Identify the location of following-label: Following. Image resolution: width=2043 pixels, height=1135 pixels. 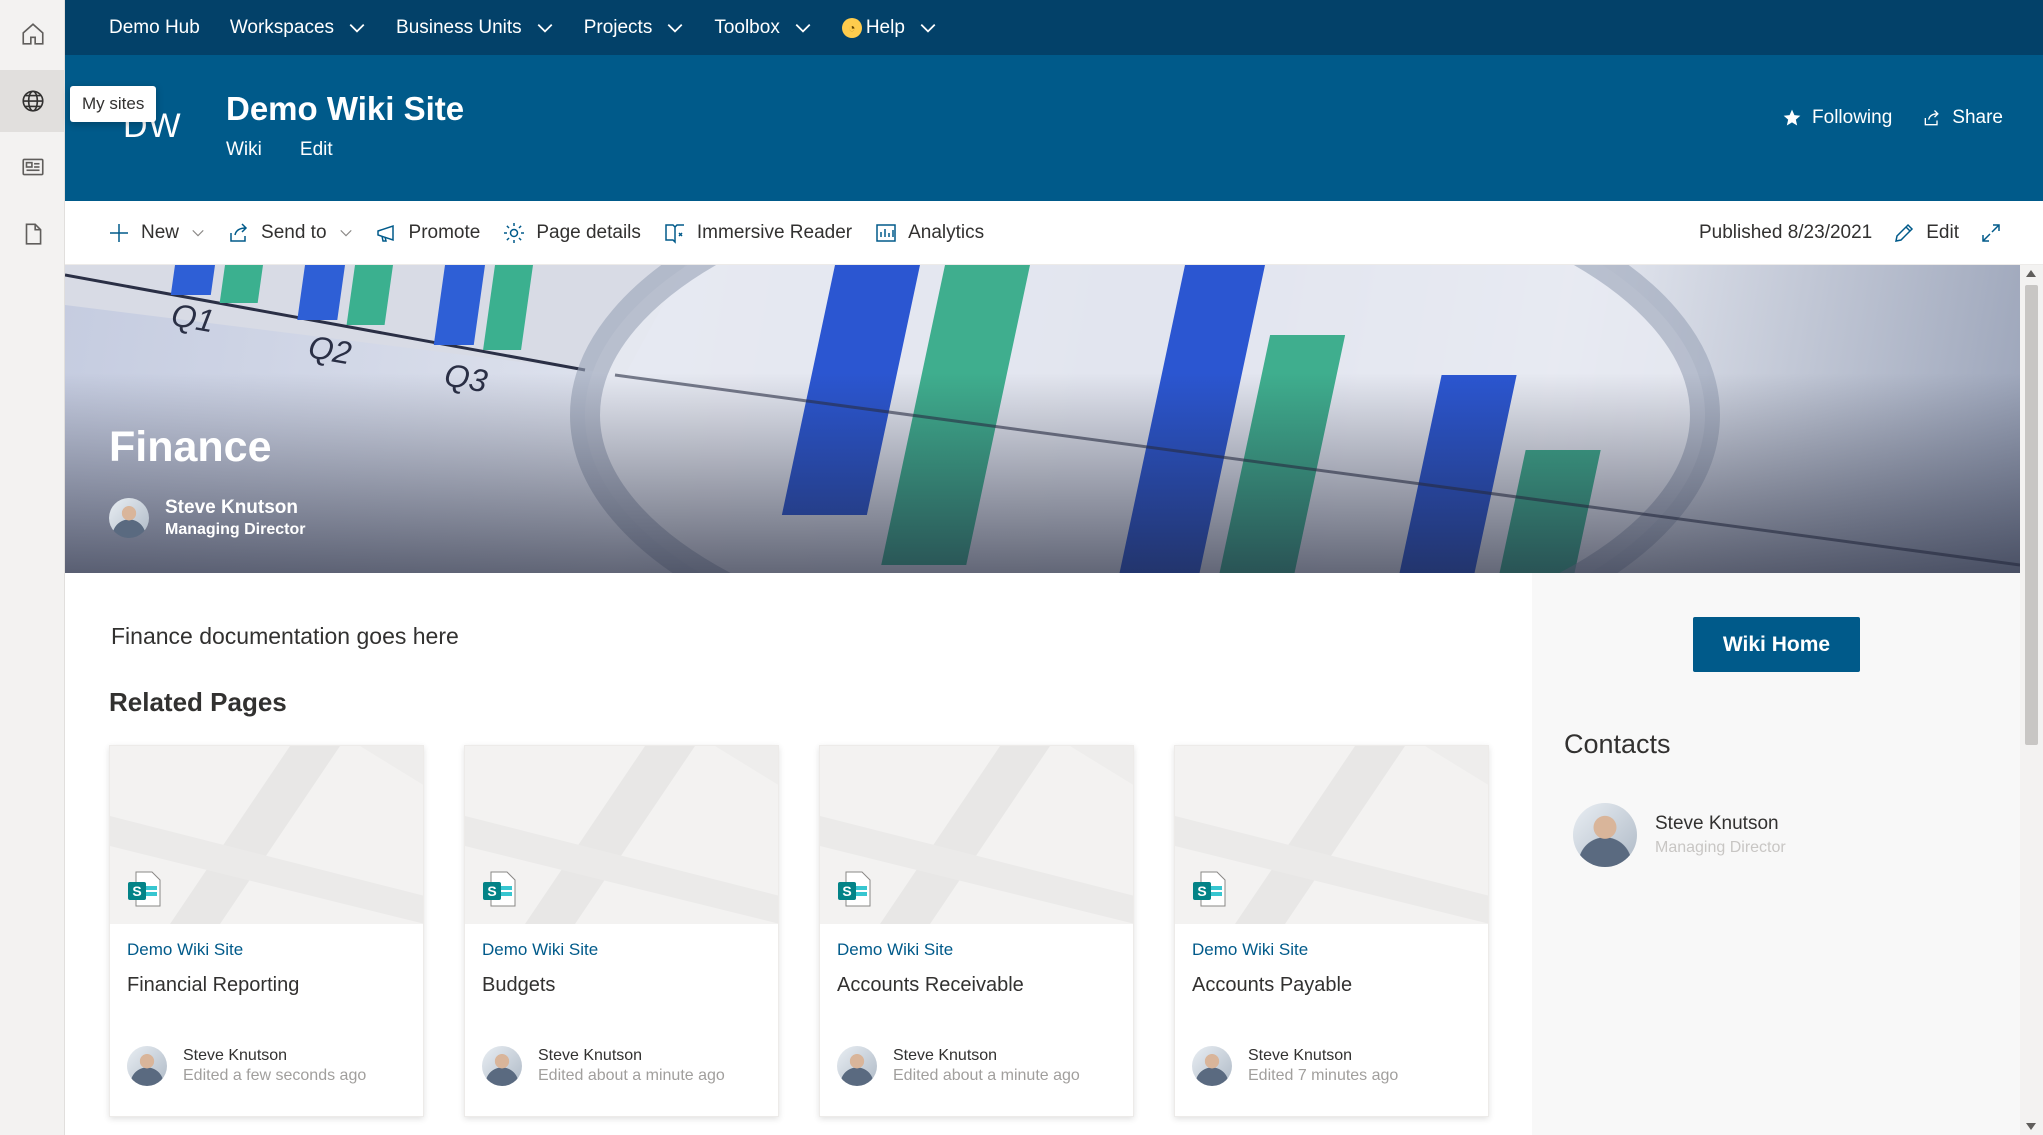
(1852, 117).